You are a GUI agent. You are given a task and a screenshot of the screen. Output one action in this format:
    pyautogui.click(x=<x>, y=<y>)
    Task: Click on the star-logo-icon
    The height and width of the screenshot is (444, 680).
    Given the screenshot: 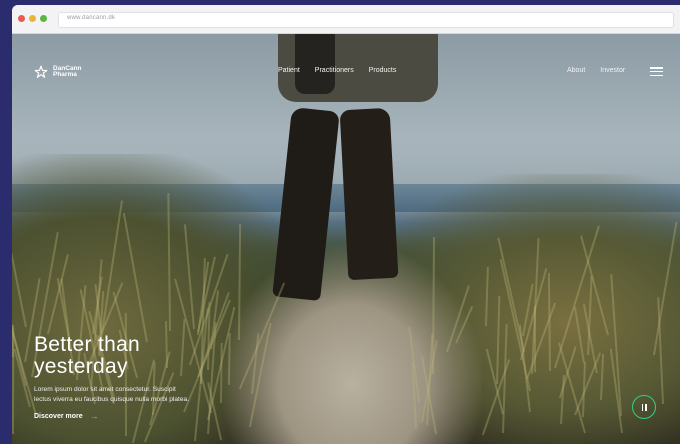 What is the action you would take?
    pyautogui.click(x=41, y=71)
    